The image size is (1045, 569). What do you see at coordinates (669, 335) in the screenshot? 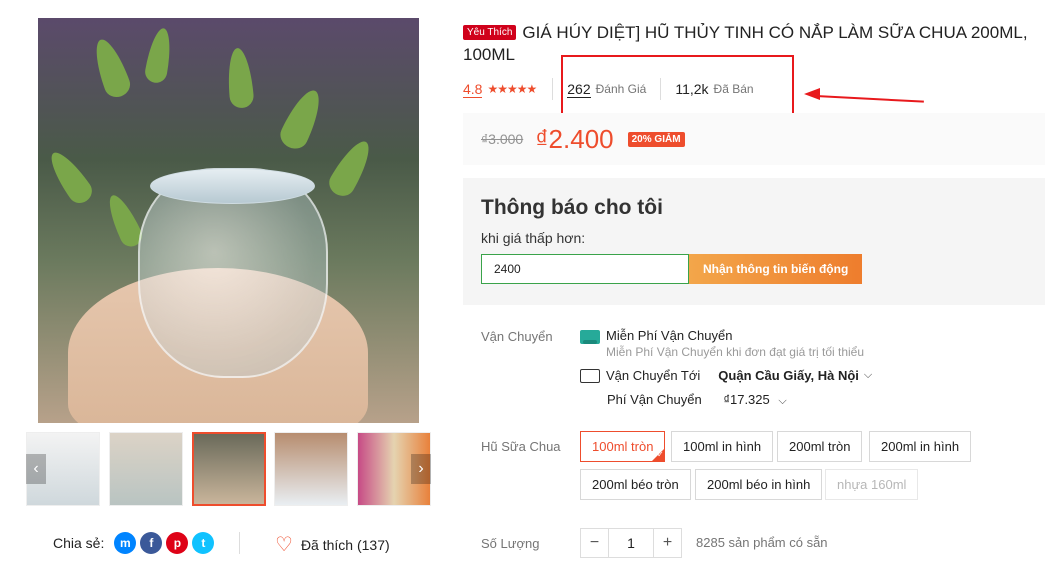
I see `free-shipping-title: Miễn Phí Vận Chuyển` at bounding box center [669, 335].